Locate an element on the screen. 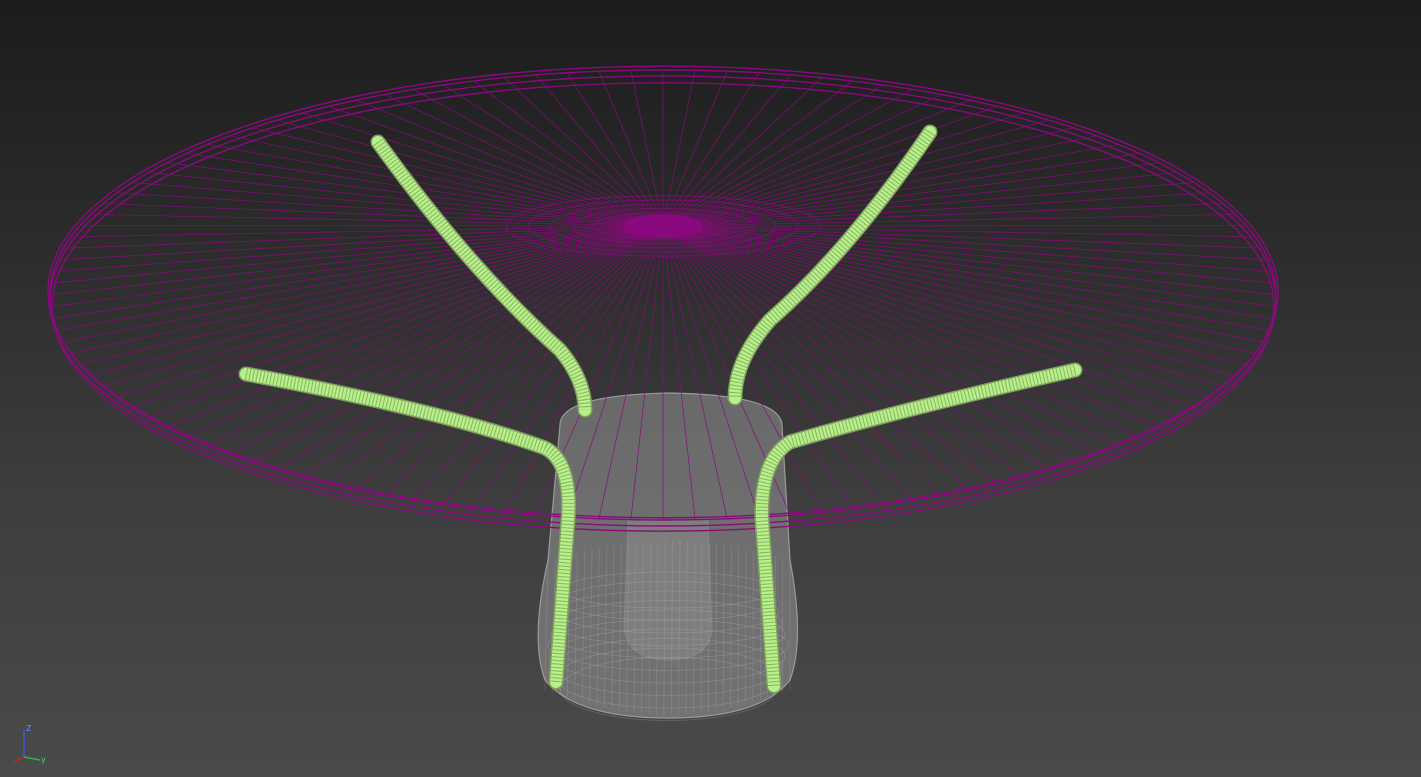 Image resolution: width=1421 pixels, height=777 pixels. leg-outline is located at coordinates (918, 528).